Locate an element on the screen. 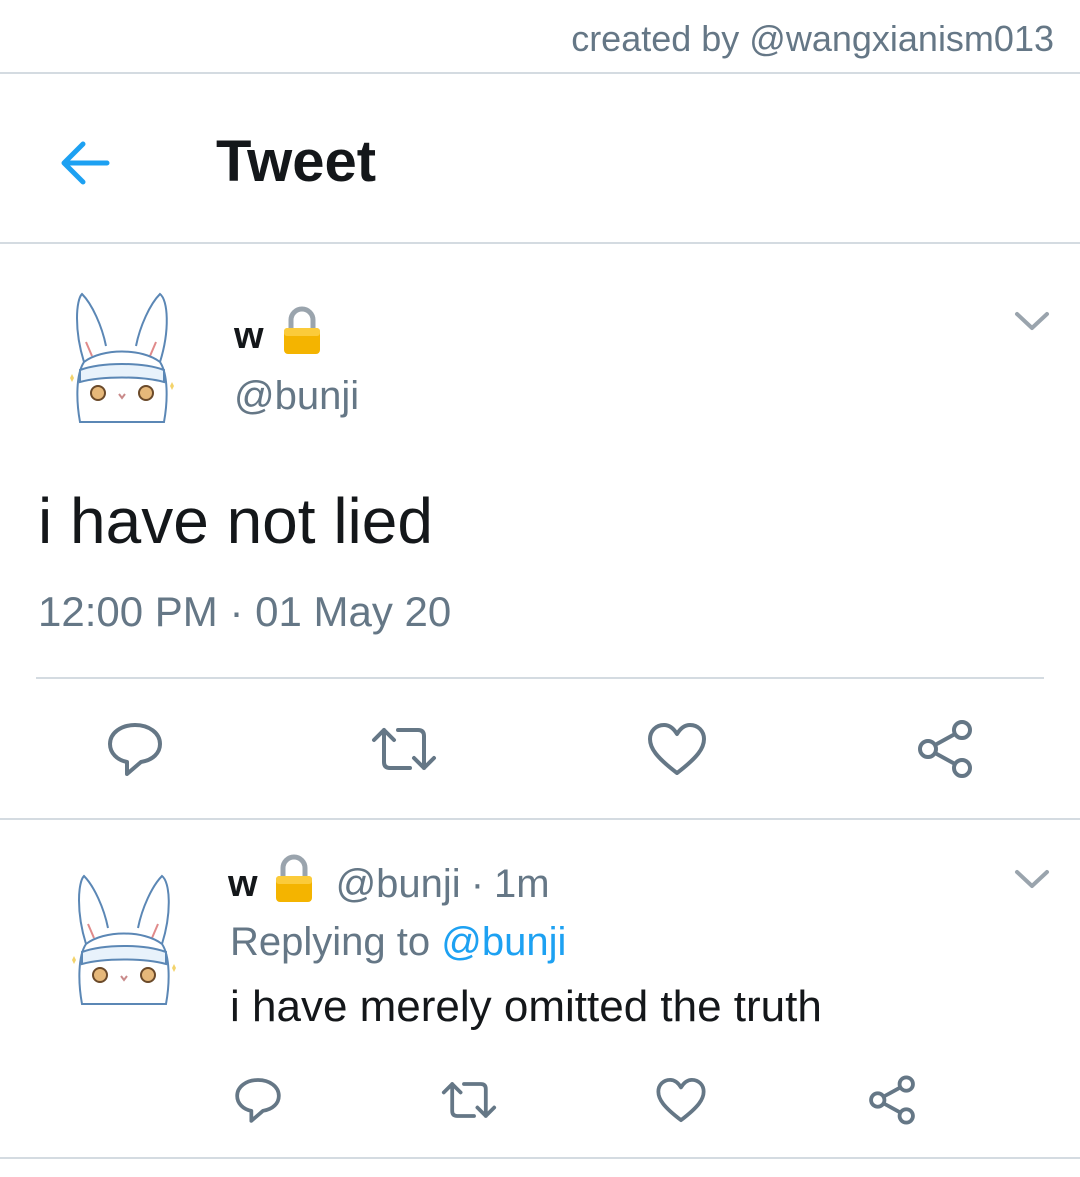 This screenshot has height=1177, width=1080. tweet-time: 12:00 PM is located at coordinates (128, 611).